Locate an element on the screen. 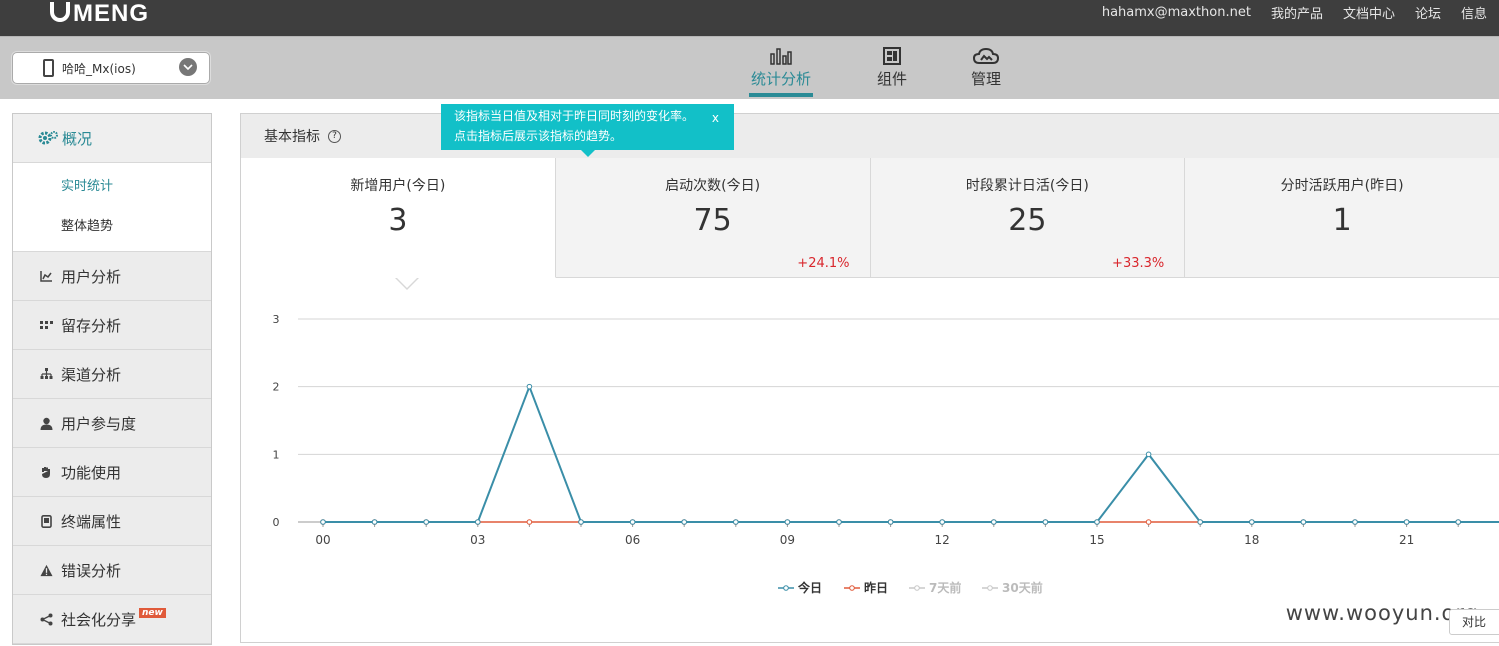 This screenshot has width=1499, height=646. sitemap-icon is located at coordinates (46, 374).